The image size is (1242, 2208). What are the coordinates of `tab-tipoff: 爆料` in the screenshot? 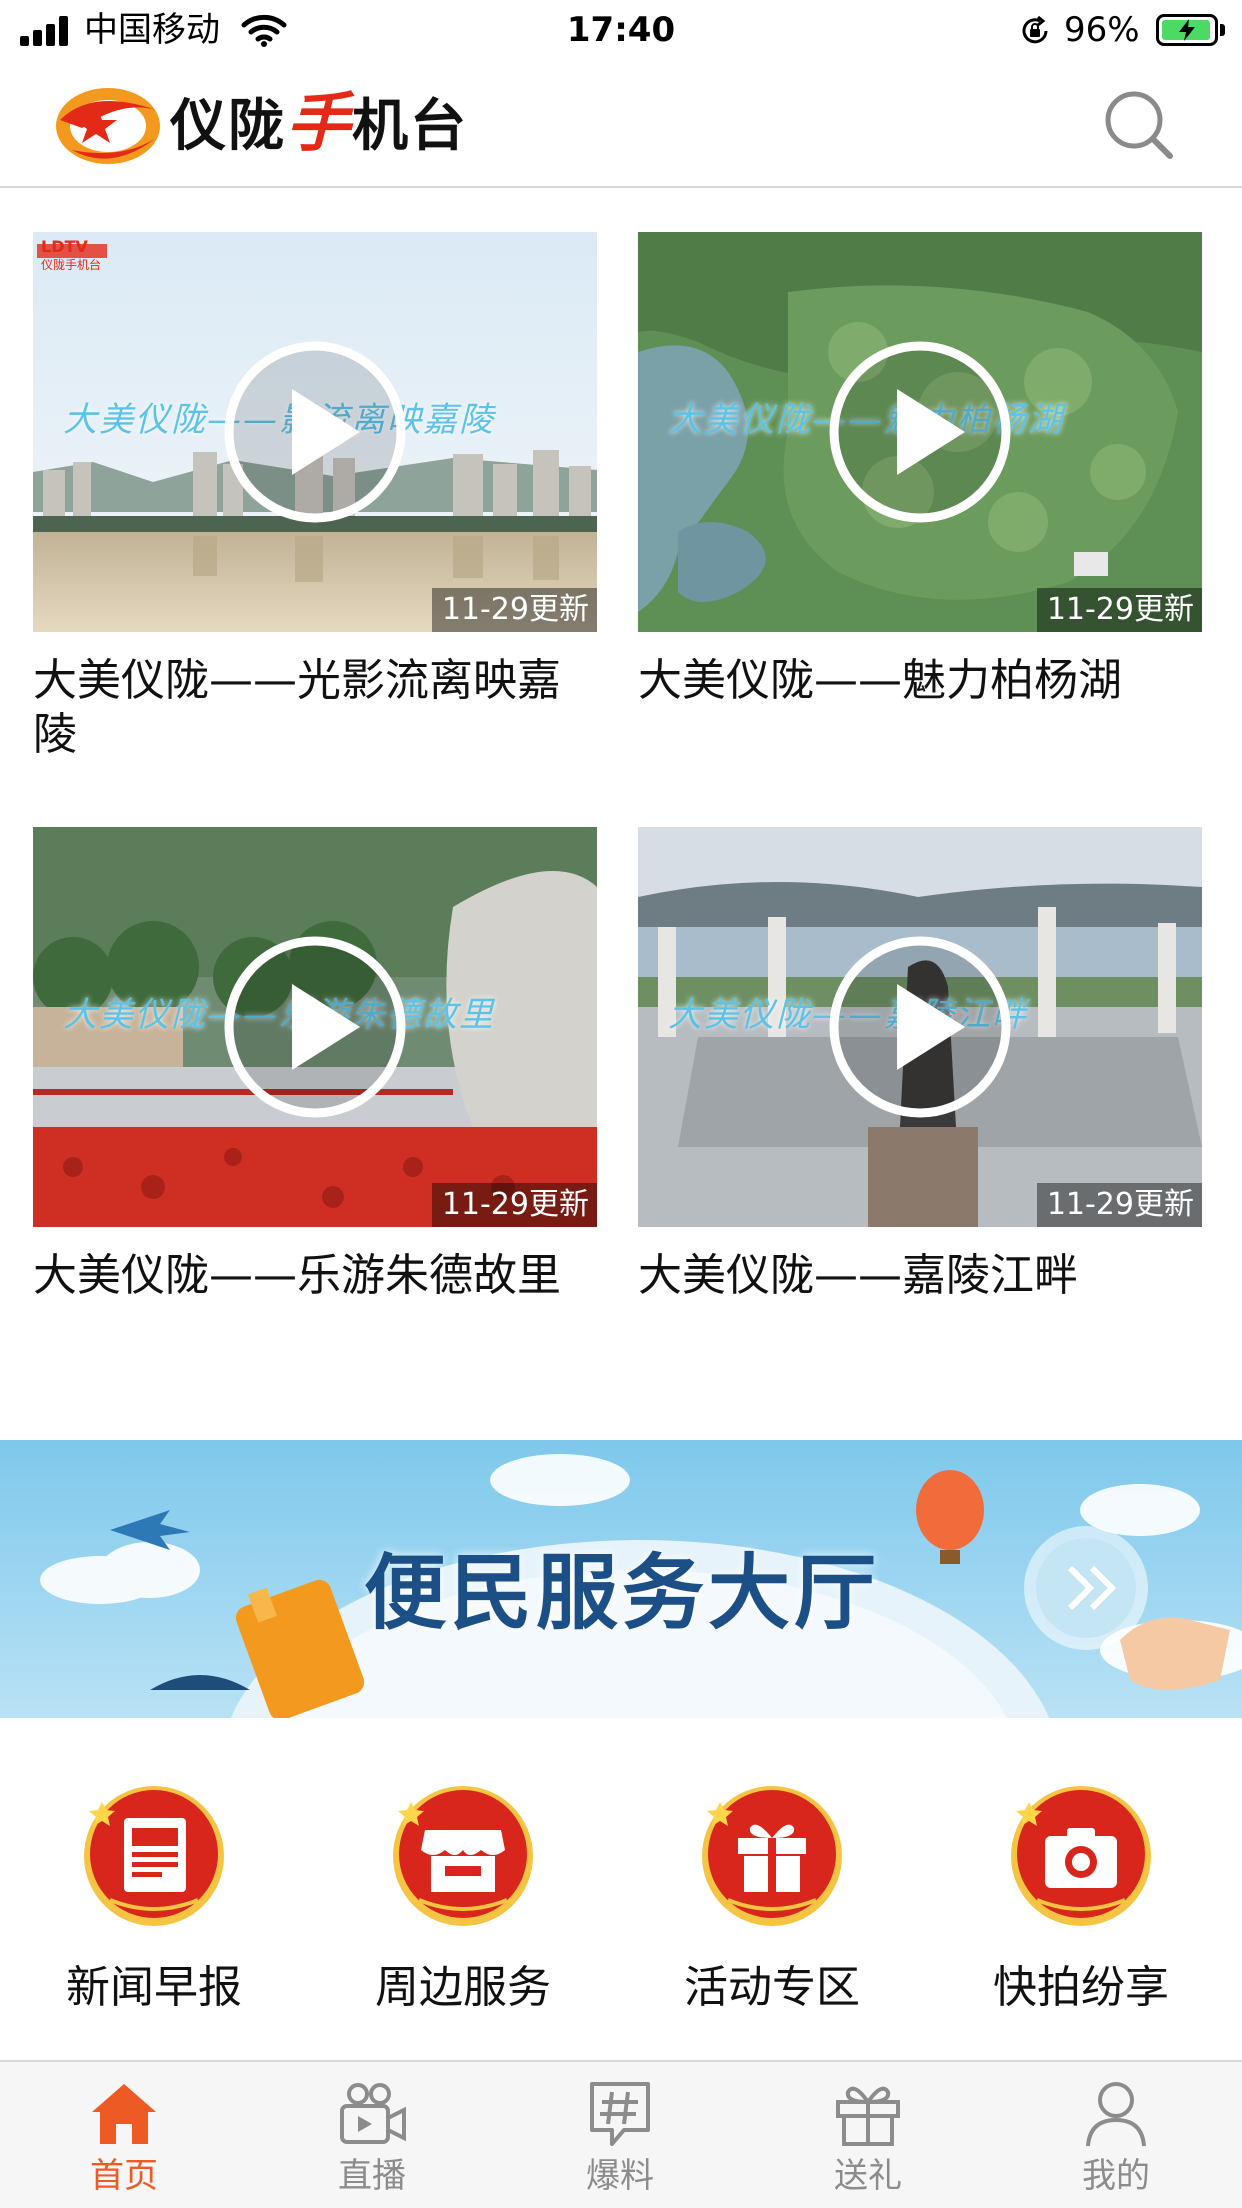 It's located at (620, 2135).